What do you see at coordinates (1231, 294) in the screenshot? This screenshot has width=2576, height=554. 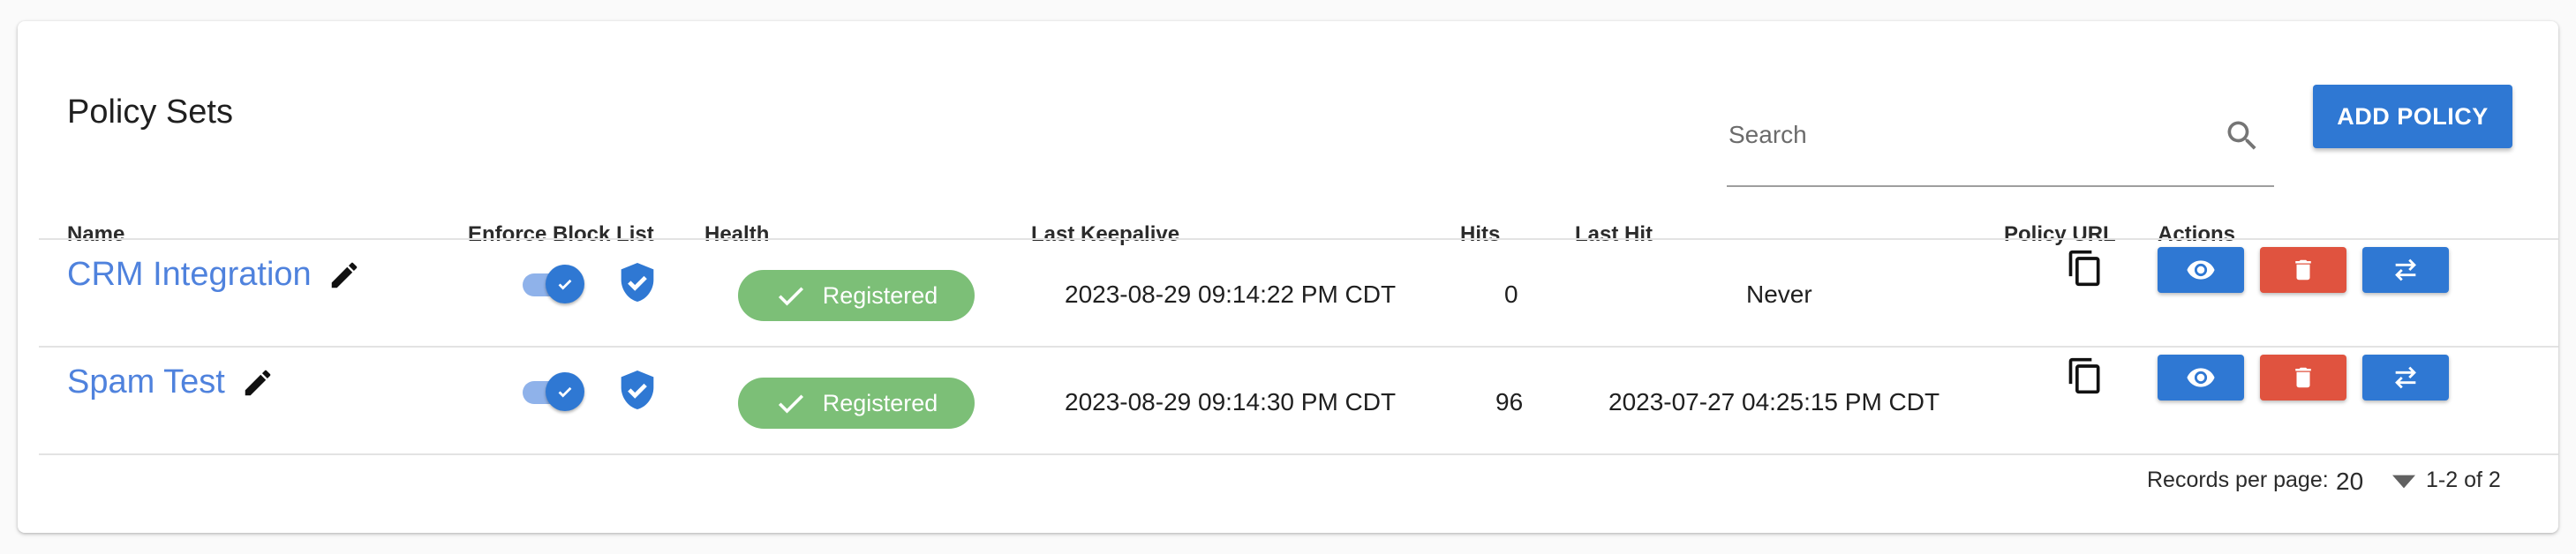 I see `last-keepalive-value: 2023-08-29 09:14:22 PM CDT` at bounding box center [1231, 294].